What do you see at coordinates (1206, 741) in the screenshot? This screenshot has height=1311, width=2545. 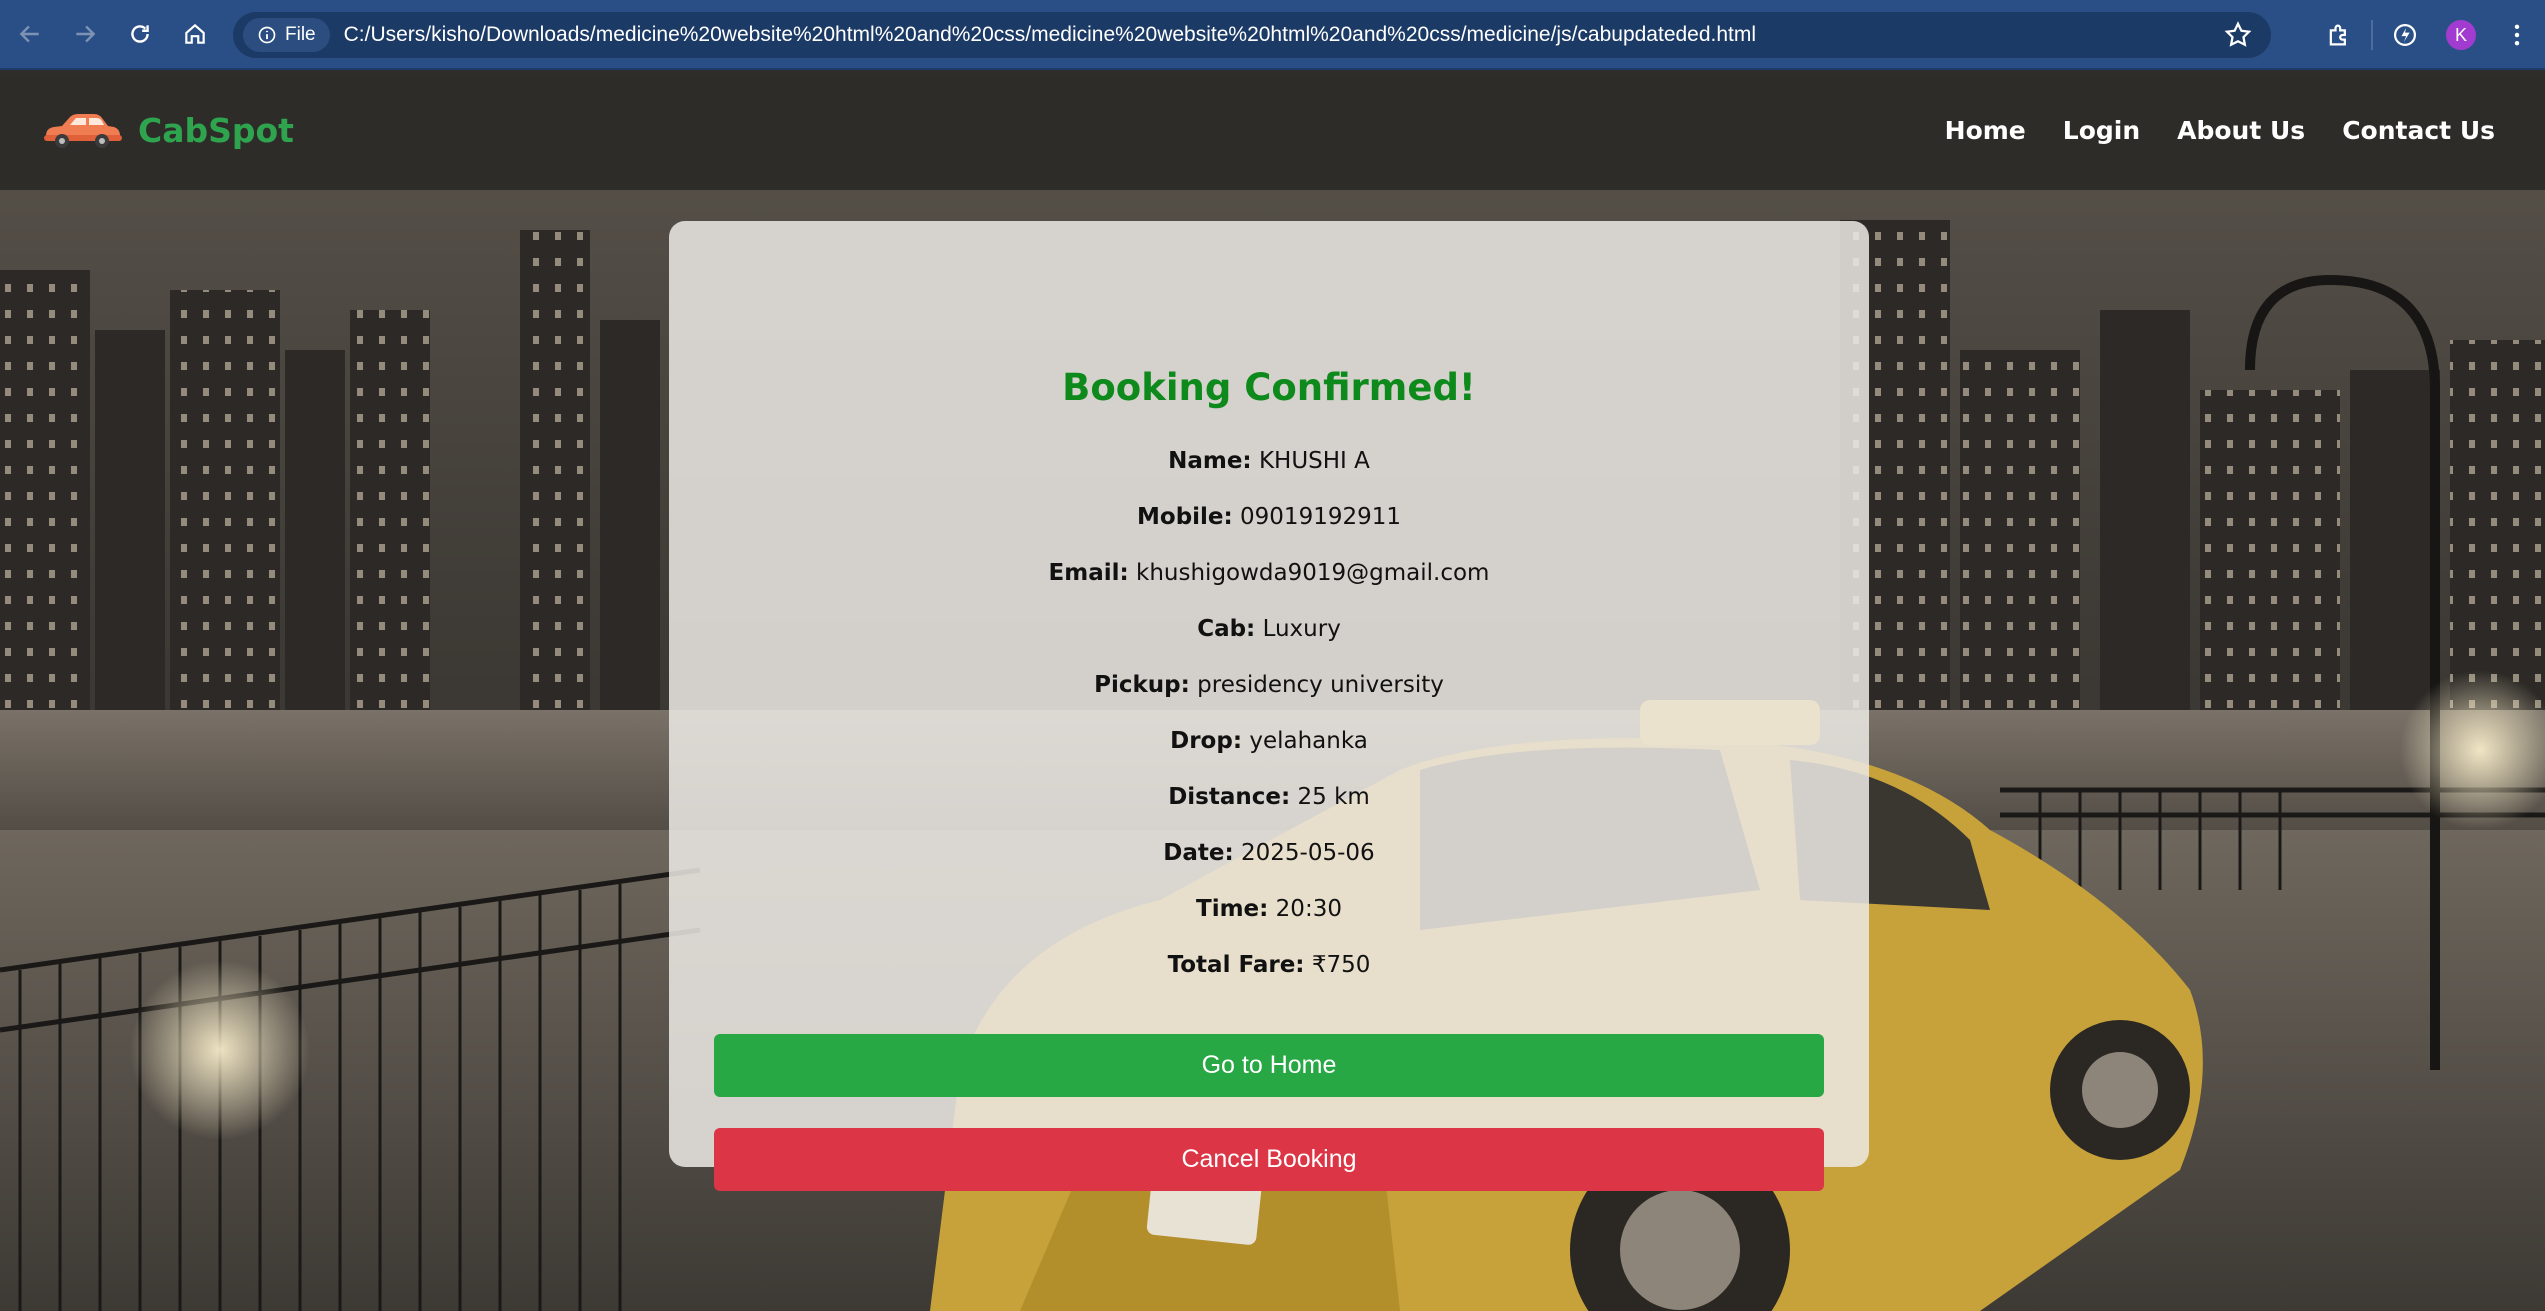 I see `detail-label: Drop:` at bounding box center [1206, 741].